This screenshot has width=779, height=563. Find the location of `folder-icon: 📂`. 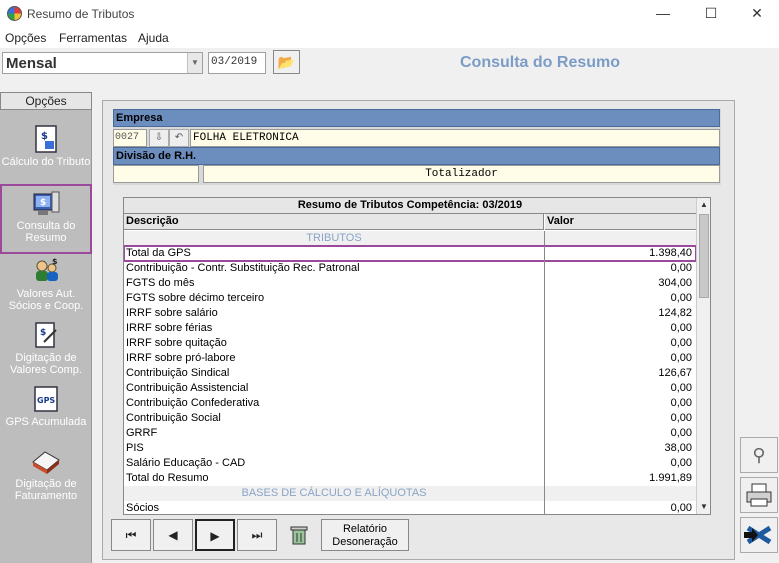

folder-icon: 📂 is located at coordinates (286, 62).